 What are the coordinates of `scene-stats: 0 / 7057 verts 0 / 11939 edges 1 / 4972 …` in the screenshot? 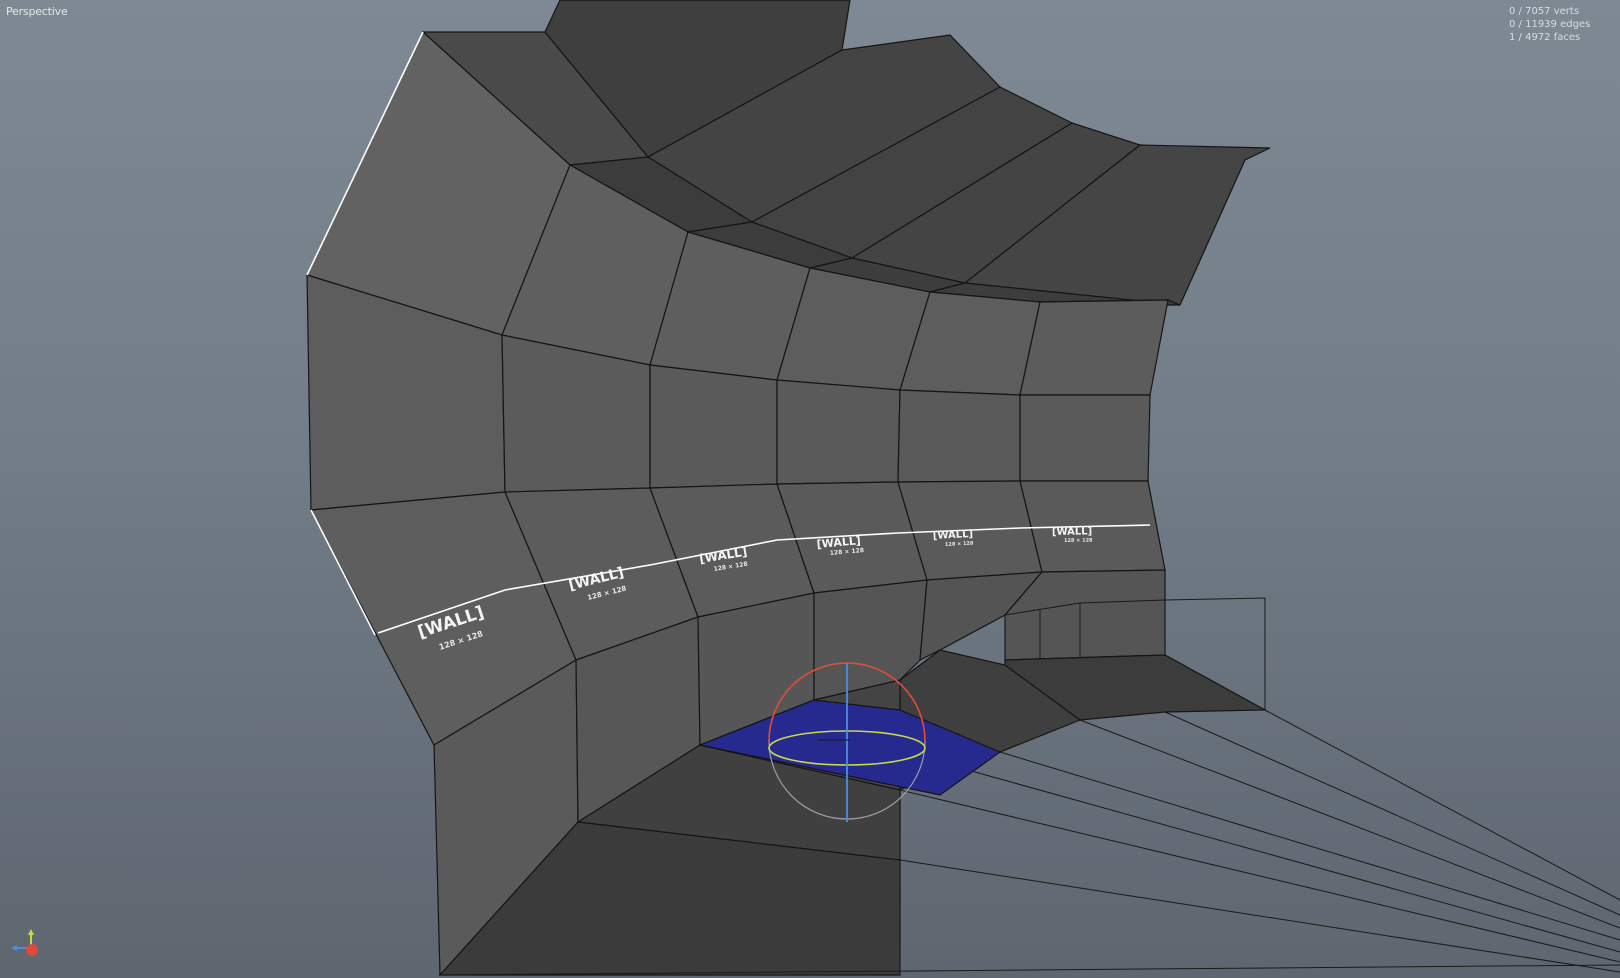 It's located at (1549, 24).